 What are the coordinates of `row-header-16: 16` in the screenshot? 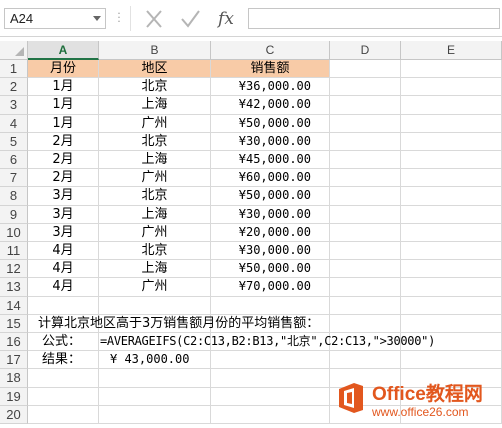 It's located at (14, 342).